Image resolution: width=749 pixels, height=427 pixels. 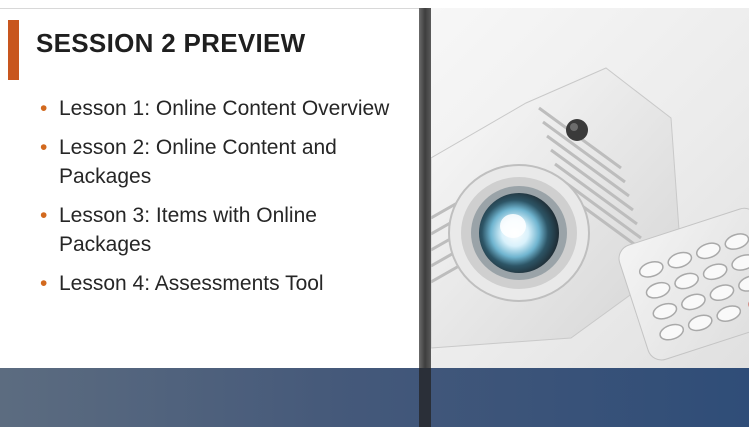 I want to click on bullet-item-lesson-1: • Lesson 1: Online Content Overview, so click(x=225, y=108).